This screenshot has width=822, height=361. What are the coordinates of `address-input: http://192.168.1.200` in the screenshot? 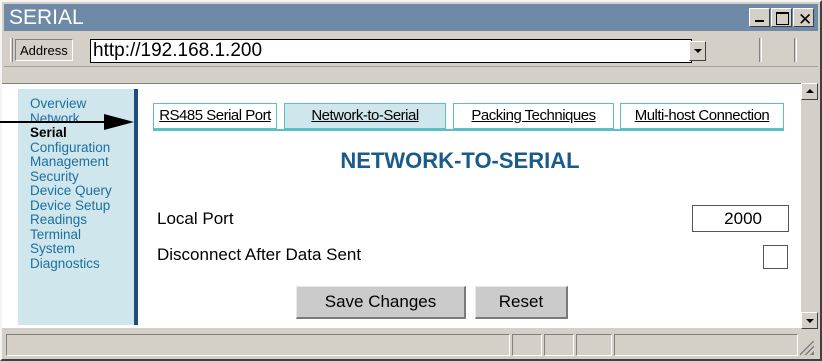 It's located at (391, 51).